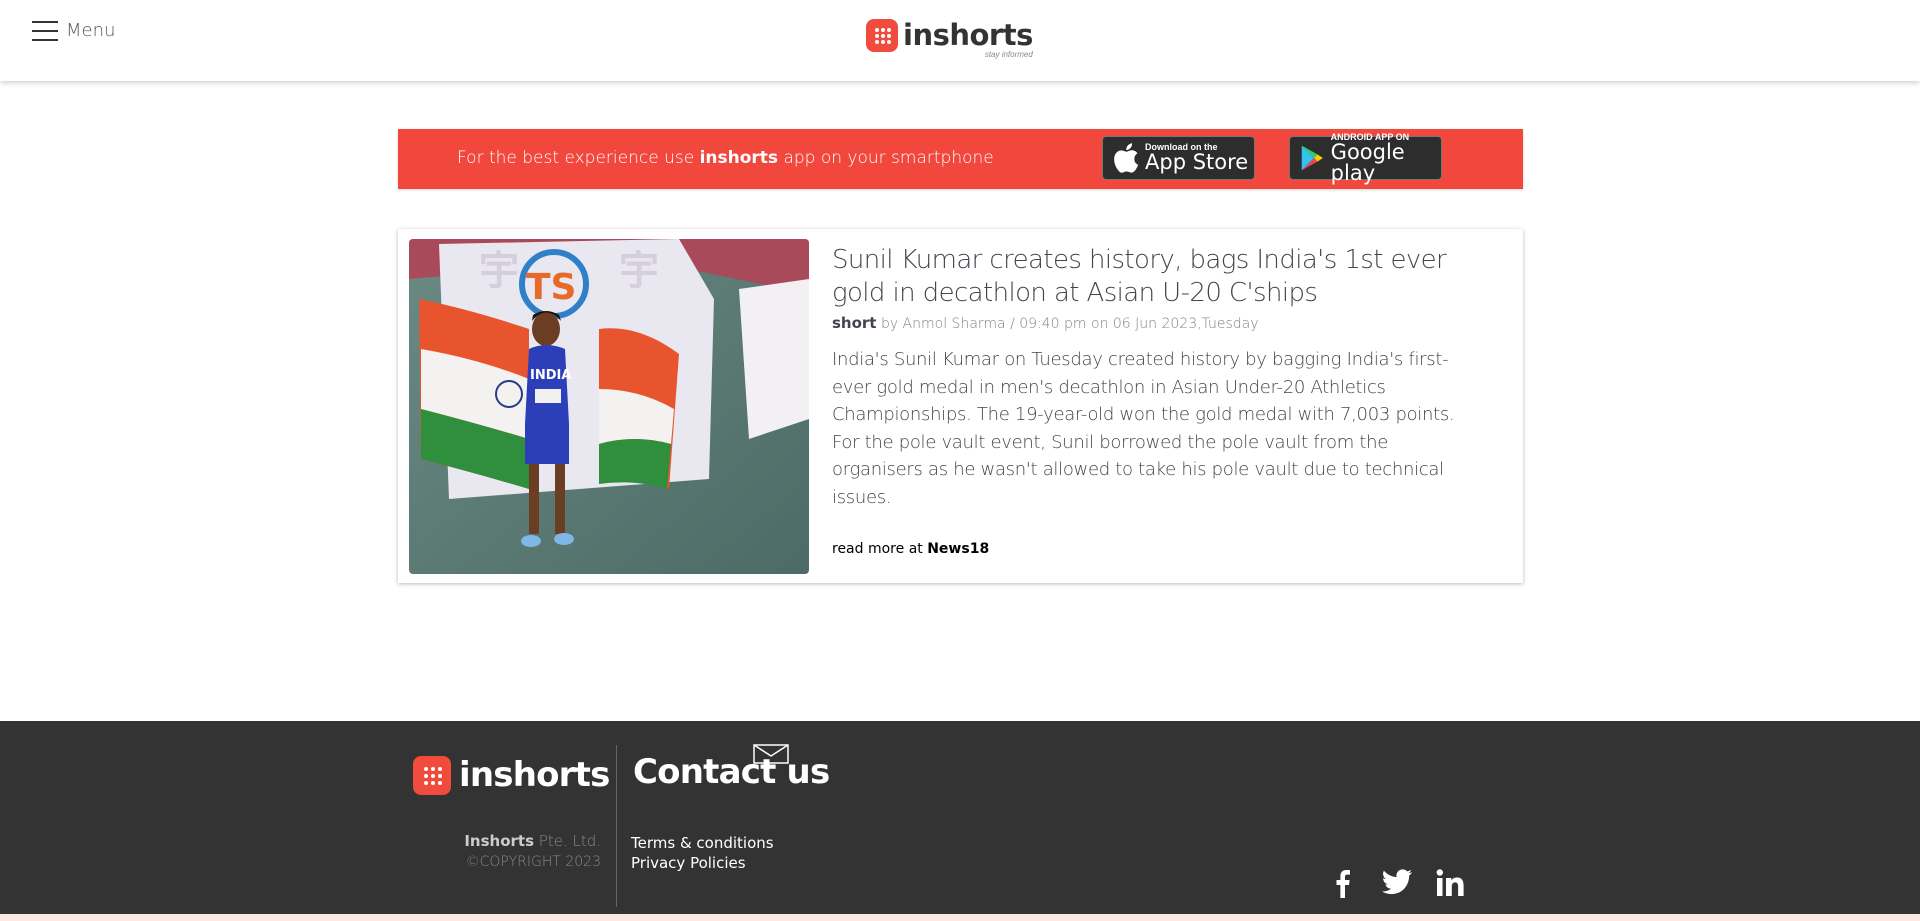  I want to click on app-store-button: Download on the App Store, so click(1178, 158).